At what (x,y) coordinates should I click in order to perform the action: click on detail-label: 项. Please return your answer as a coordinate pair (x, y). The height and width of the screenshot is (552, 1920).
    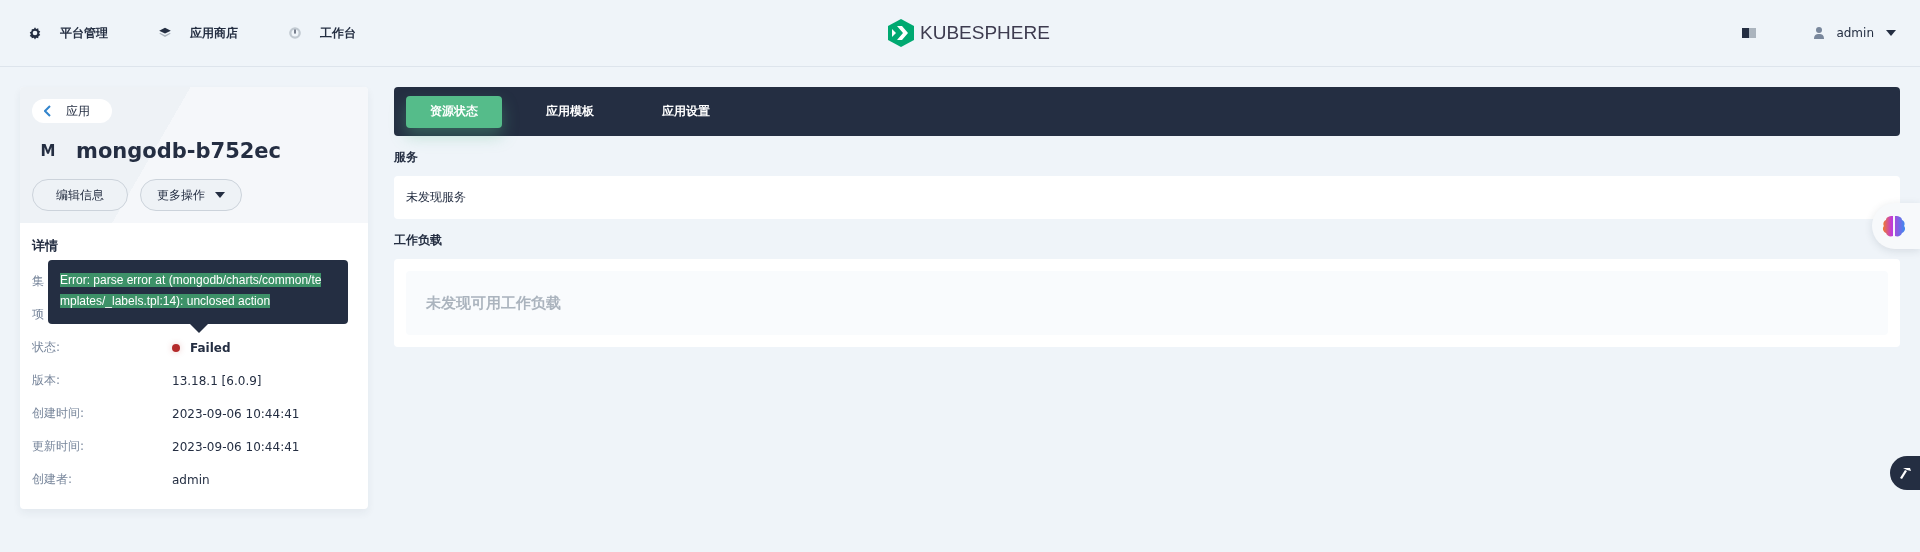
    Looking at the image, I should click on (38, 314).